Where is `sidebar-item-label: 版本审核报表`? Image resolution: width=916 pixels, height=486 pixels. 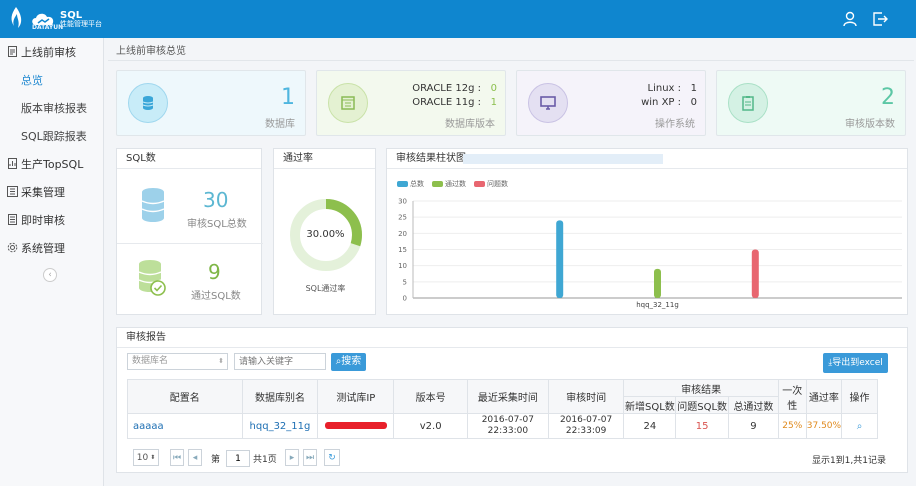
sidebar-item-label: 版本审核报表 is located at coordinates (54, 108).